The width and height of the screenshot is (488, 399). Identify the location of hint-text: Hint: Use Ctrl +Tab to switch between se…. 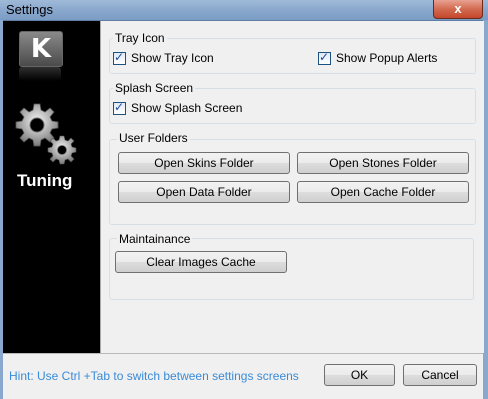
(154, 376).